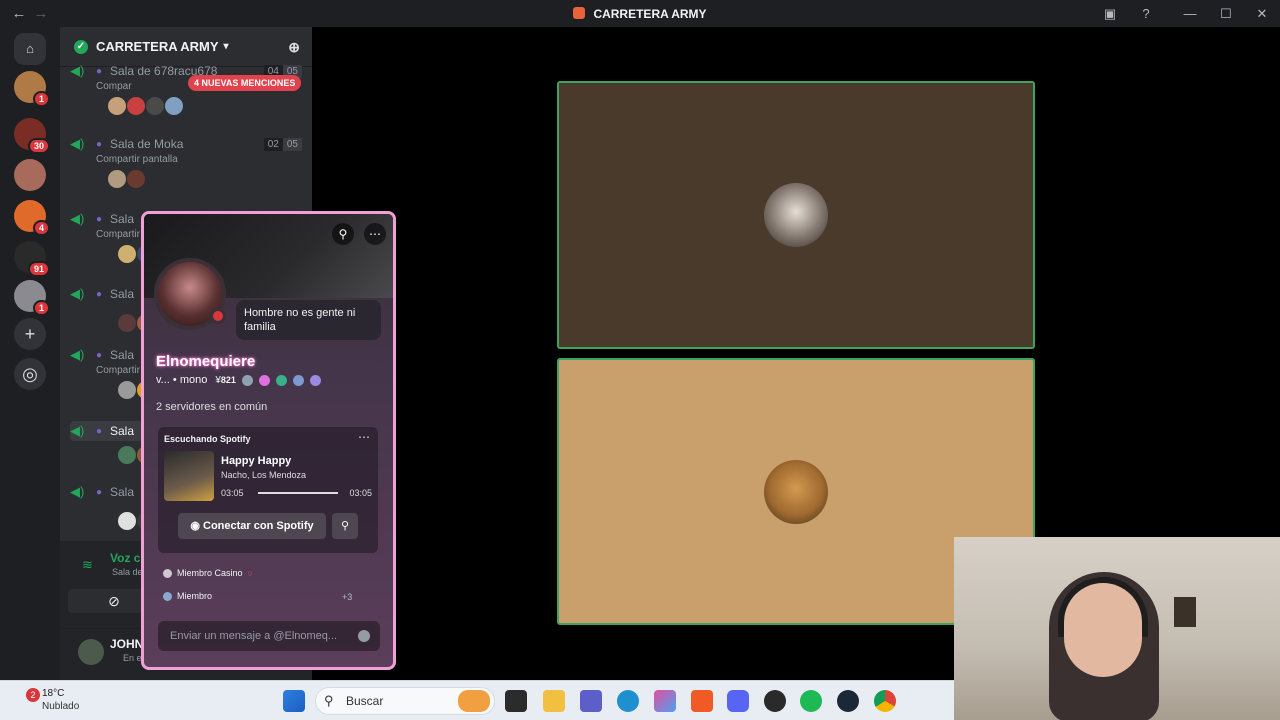 The height and width of the screenshot is (720, 1280). Describe the element at coordinates (19, 13) in the screenshot. I see `back-arrow-icon: ←` at that location.